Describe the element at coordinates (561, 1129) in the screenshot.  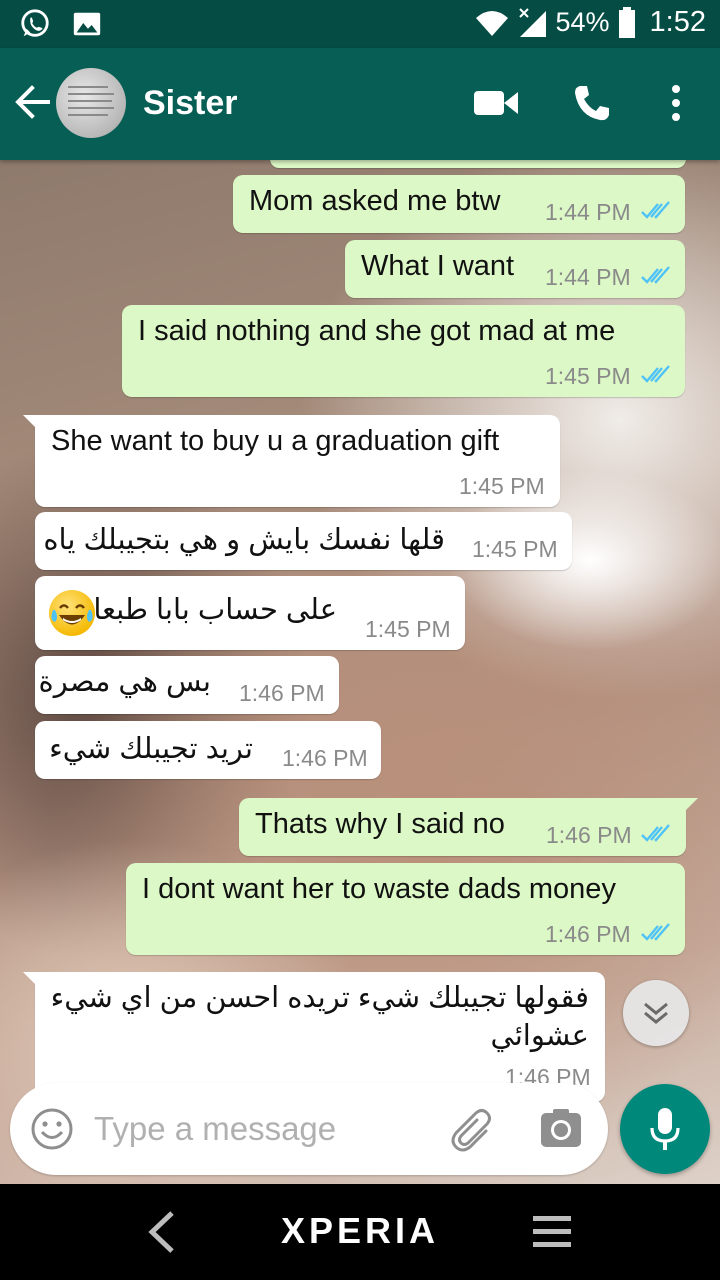
I see `camera-icon` at that location.